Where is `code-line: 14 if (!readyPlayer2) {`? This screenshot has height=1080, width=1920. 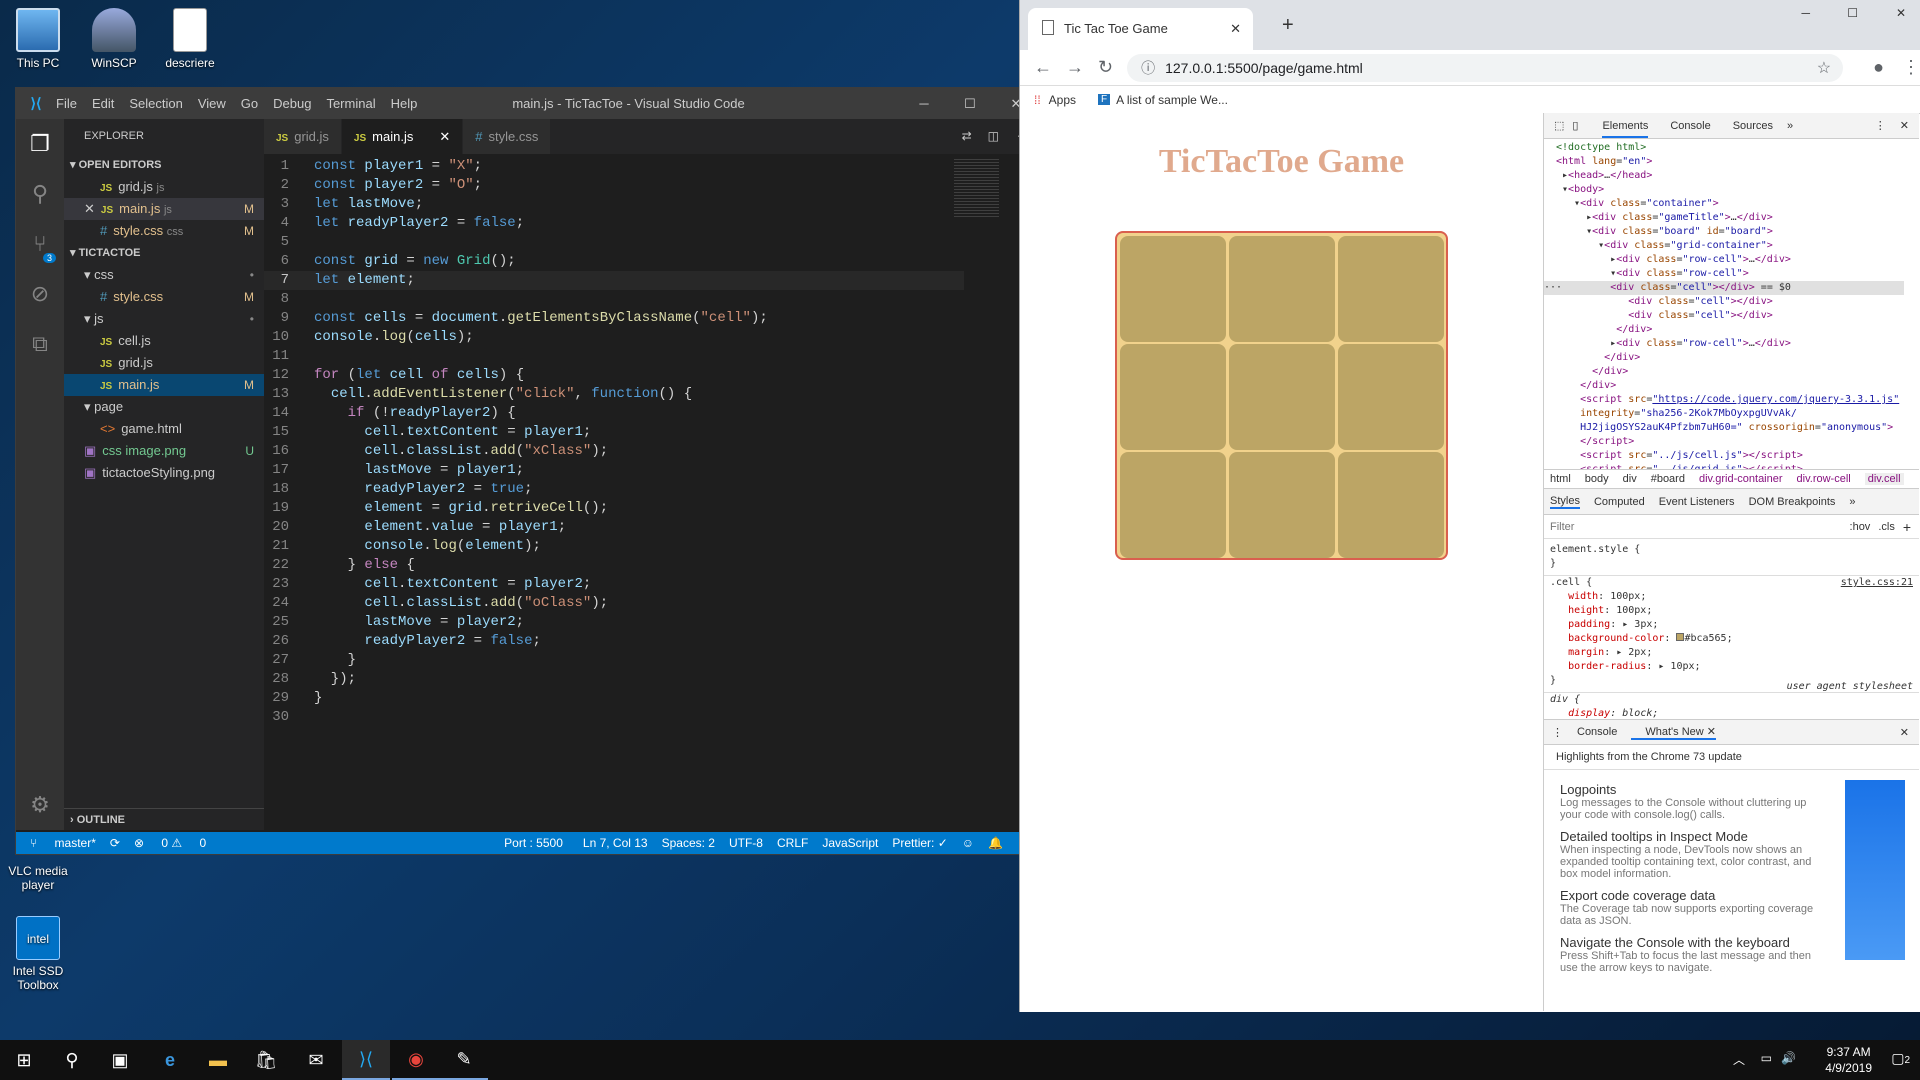 code-line: 14 if (!readyPlayer2) { is located at coordinates (614, 413).